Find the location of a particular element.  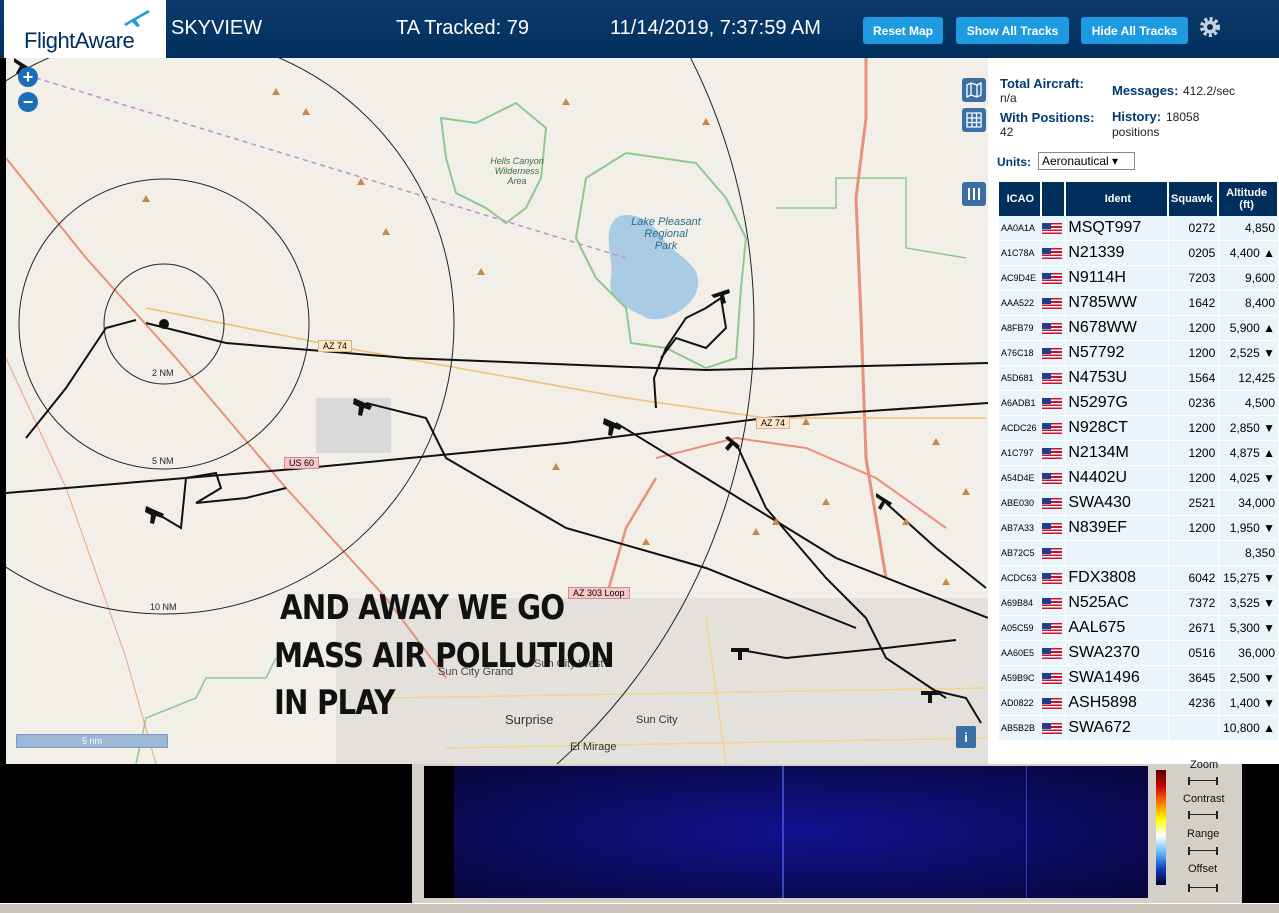

zoom-slider is located at coordinates (1203, 781).